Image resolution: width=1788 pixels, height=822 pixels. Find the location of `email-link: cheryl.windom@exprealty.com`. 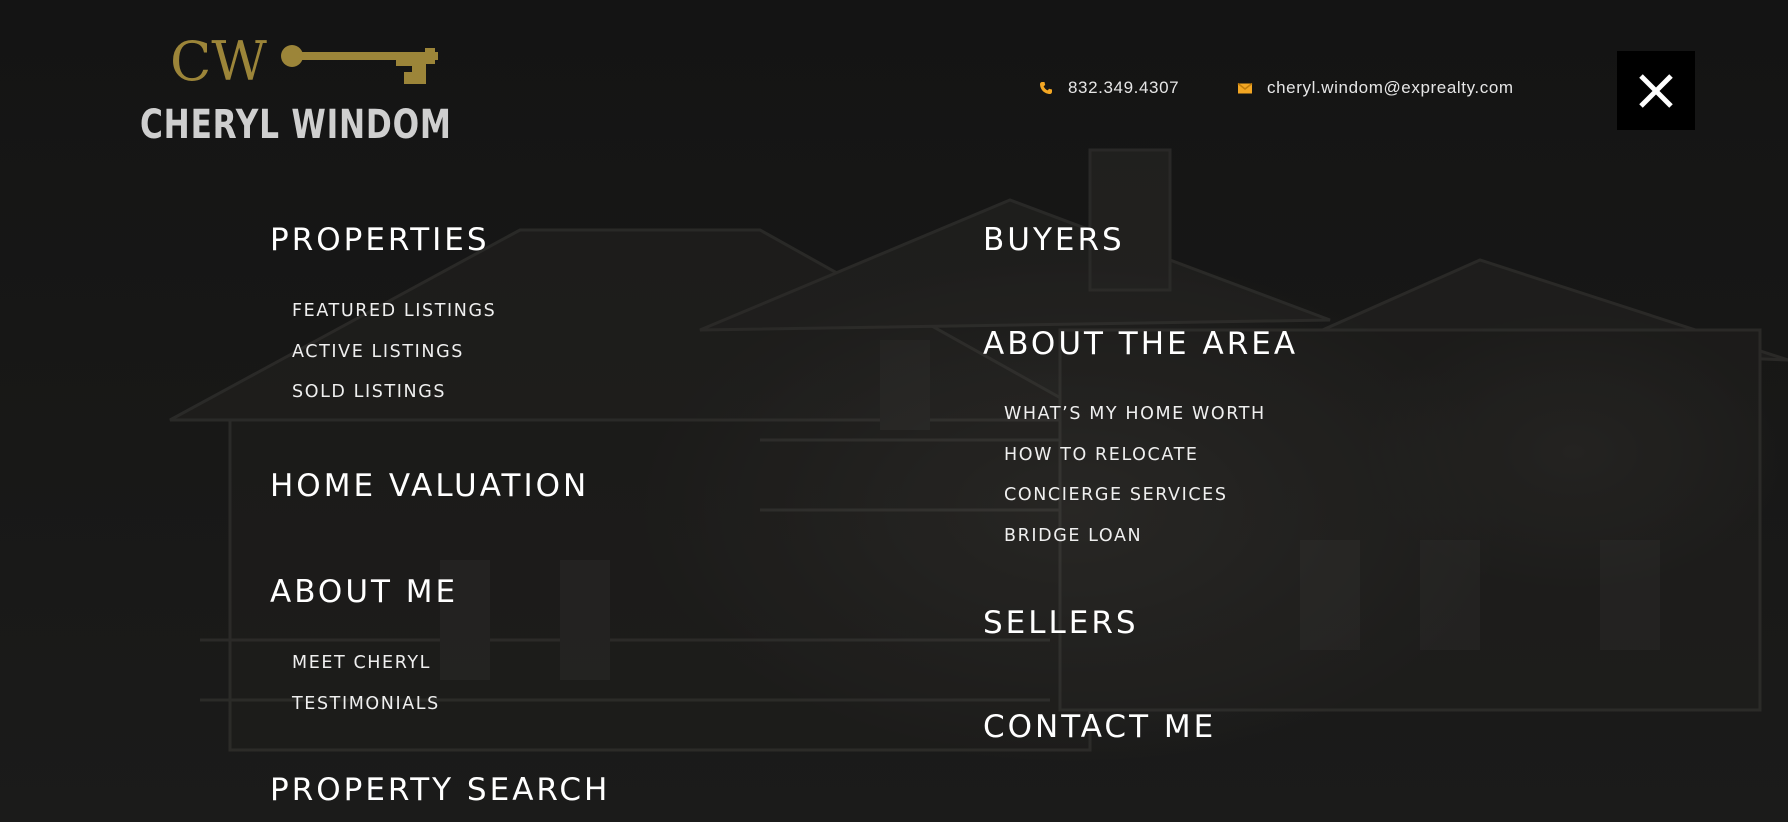

email-link: cheryl.windom@exprealty.com is located at coordinates (1375, 88).